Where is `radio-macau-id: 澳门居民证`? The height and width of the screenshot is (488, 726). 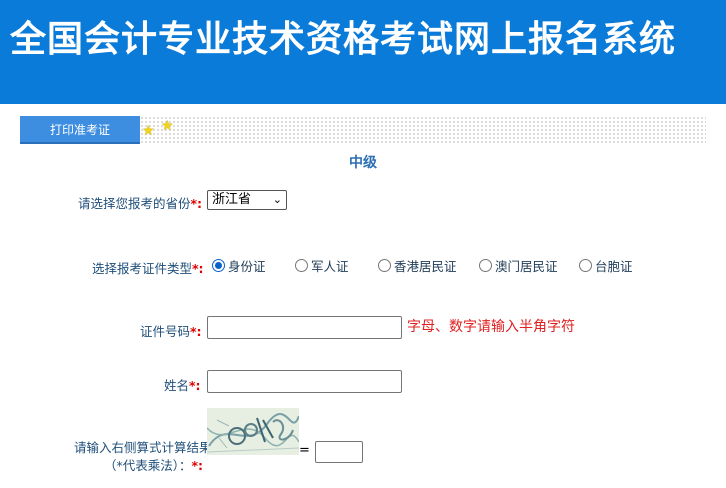
radio-macau-id: 澳门居民证 is located at coordinates (518, 265).